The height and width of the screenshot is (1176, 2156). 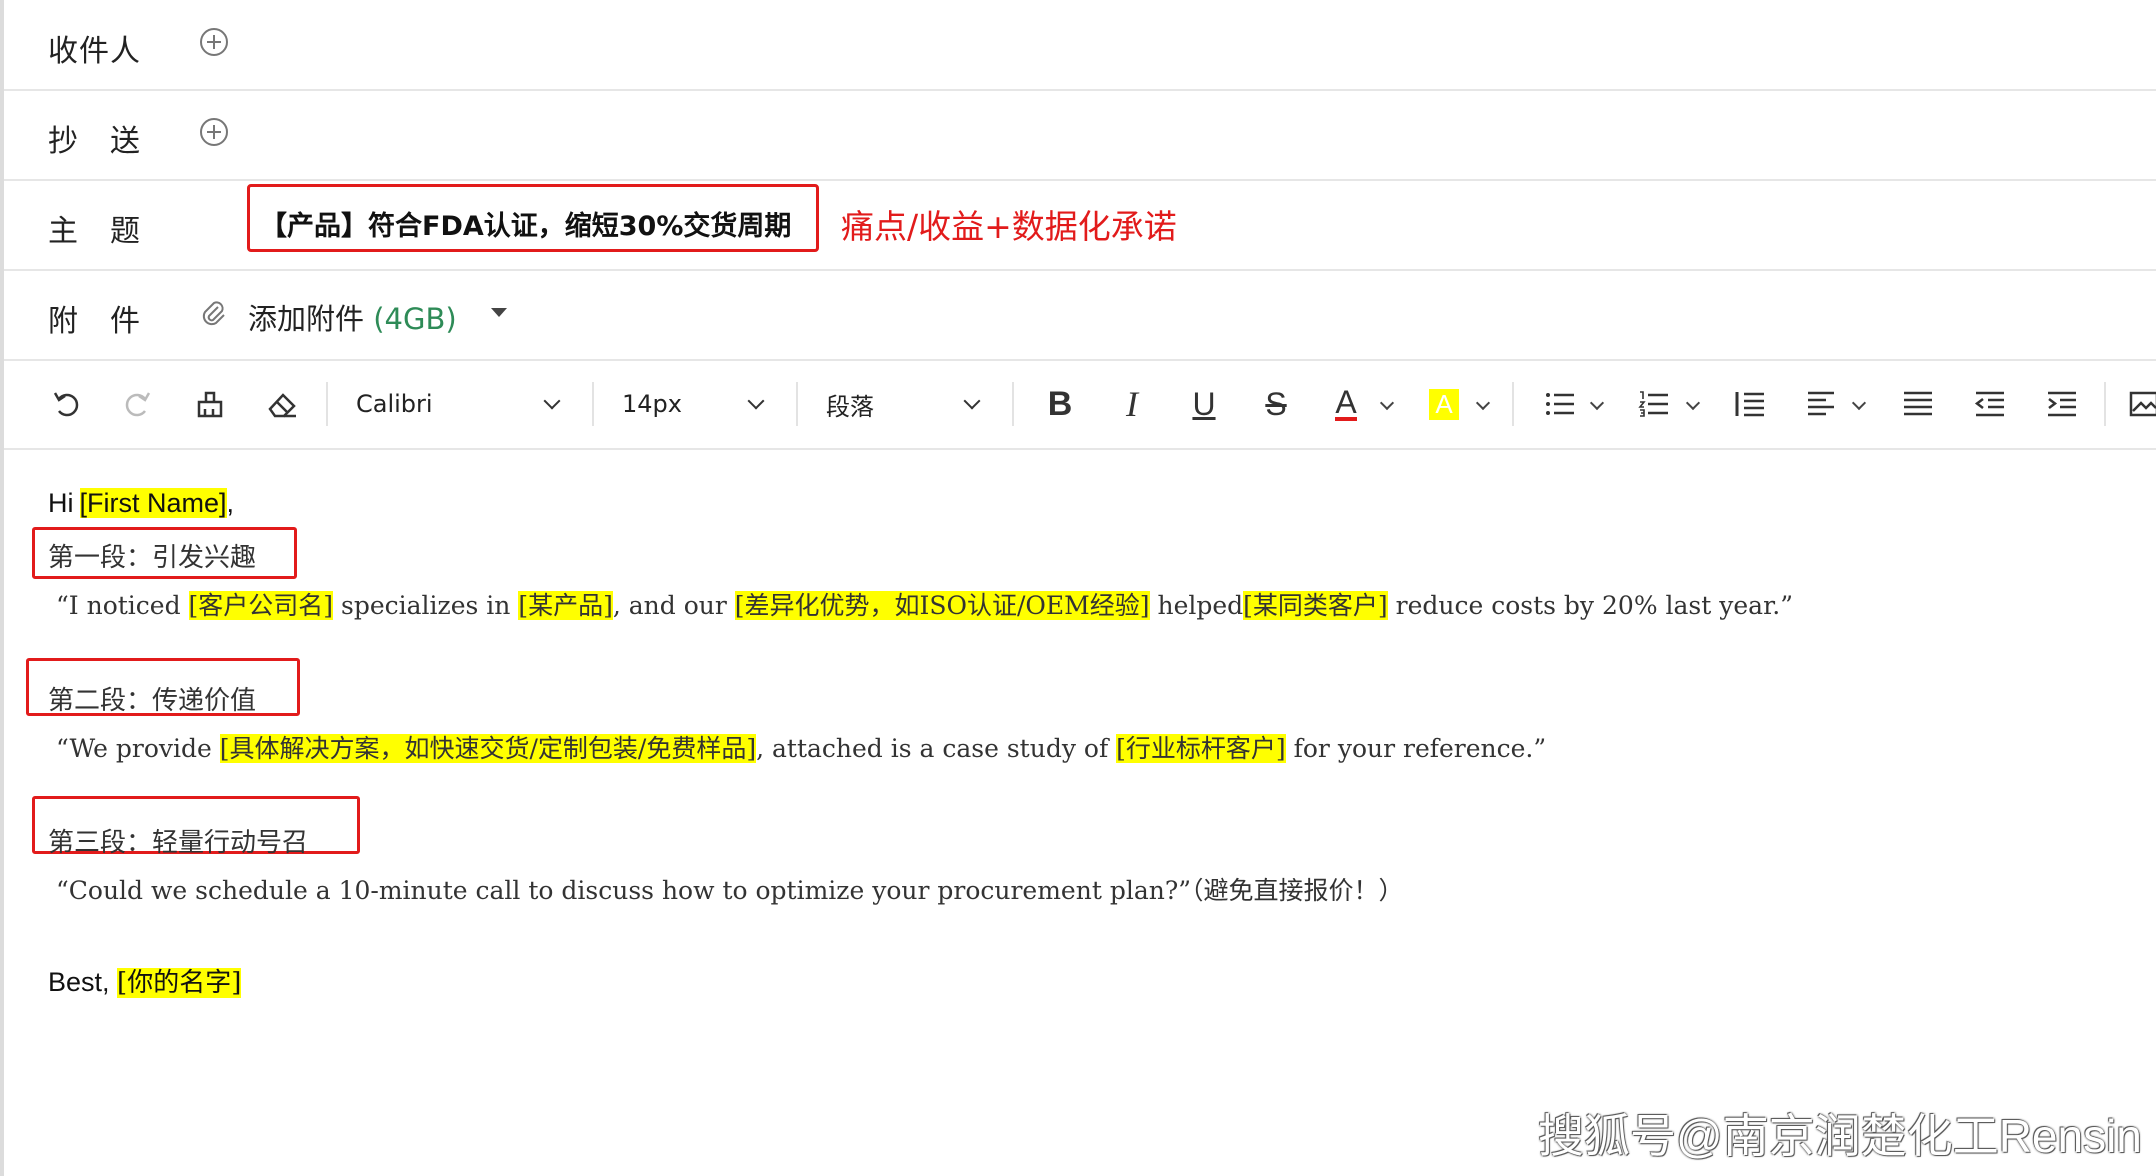 I want to click on editor-toolbar: Calibri 14px 段落 B I U S A A, so click(x=1080, y=405).